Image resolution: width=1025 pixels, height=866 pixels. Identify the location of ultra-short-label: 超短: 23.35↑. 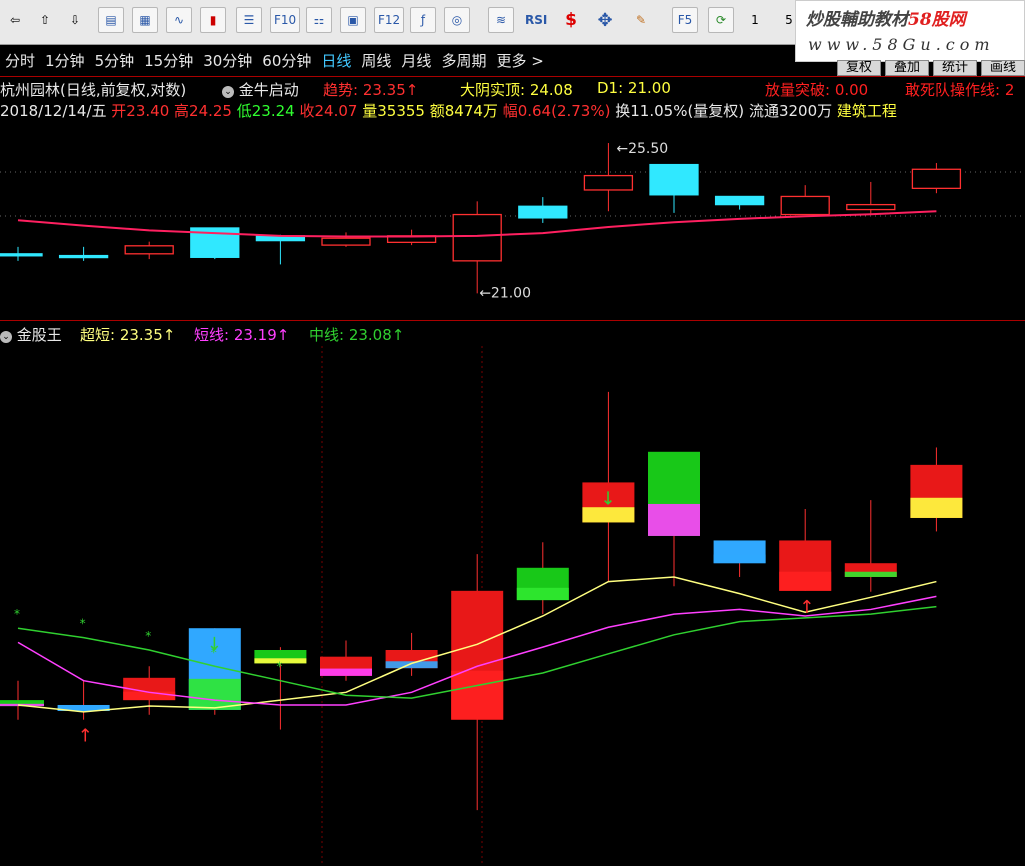
(128, 335).